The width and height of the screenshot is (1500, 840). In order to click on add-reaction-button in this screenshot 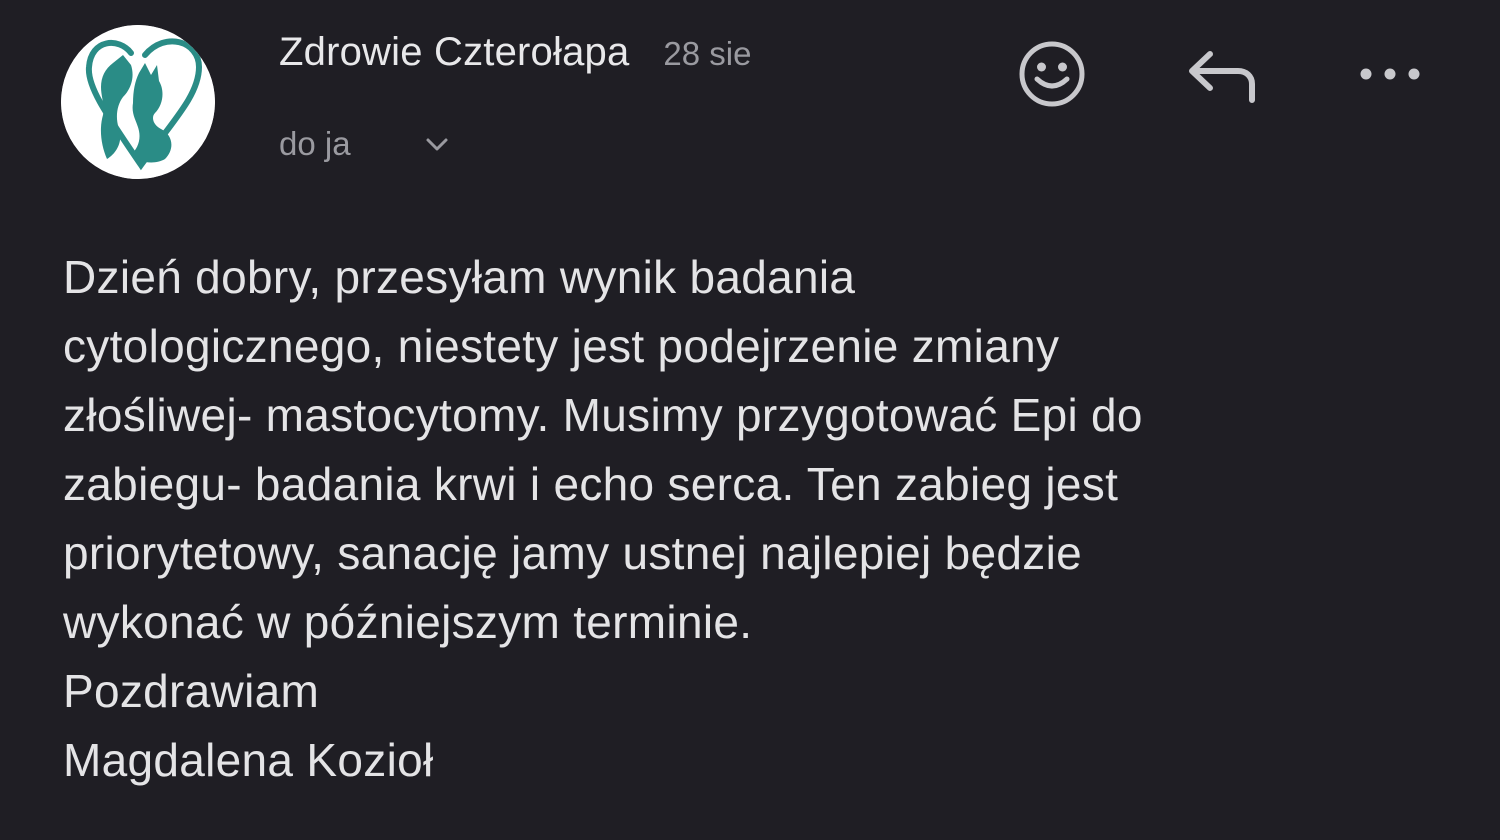, I will do `click(1052, 74)`.